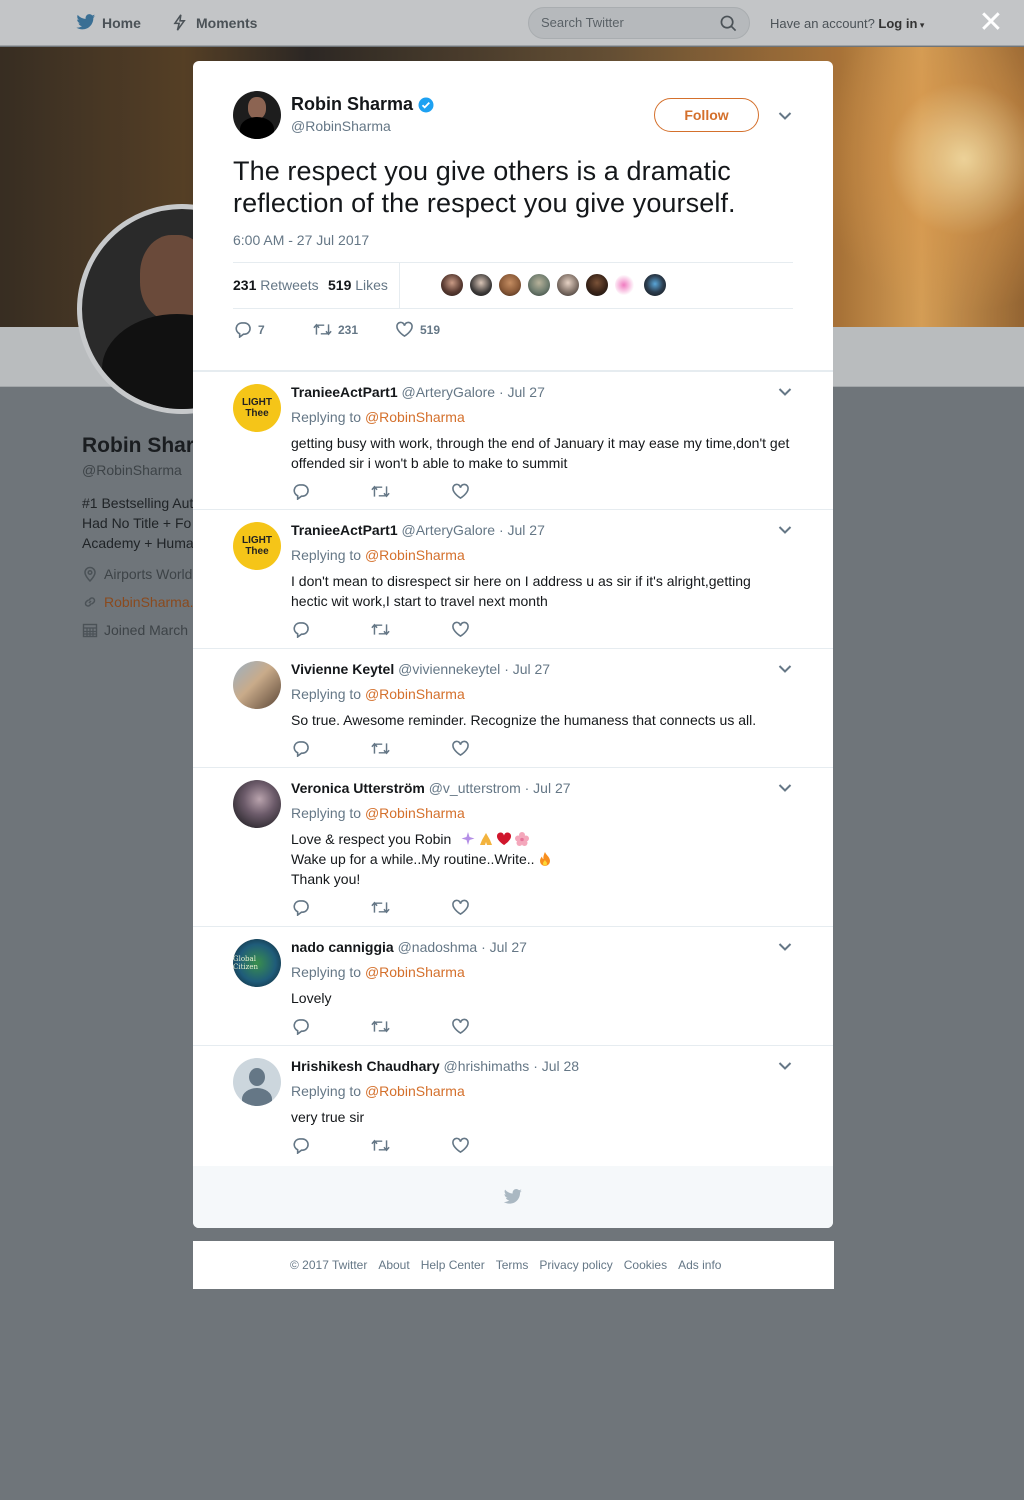  I want to click on reply-author-name: Hrishikesh Chaudhary, so click(365, 1066).